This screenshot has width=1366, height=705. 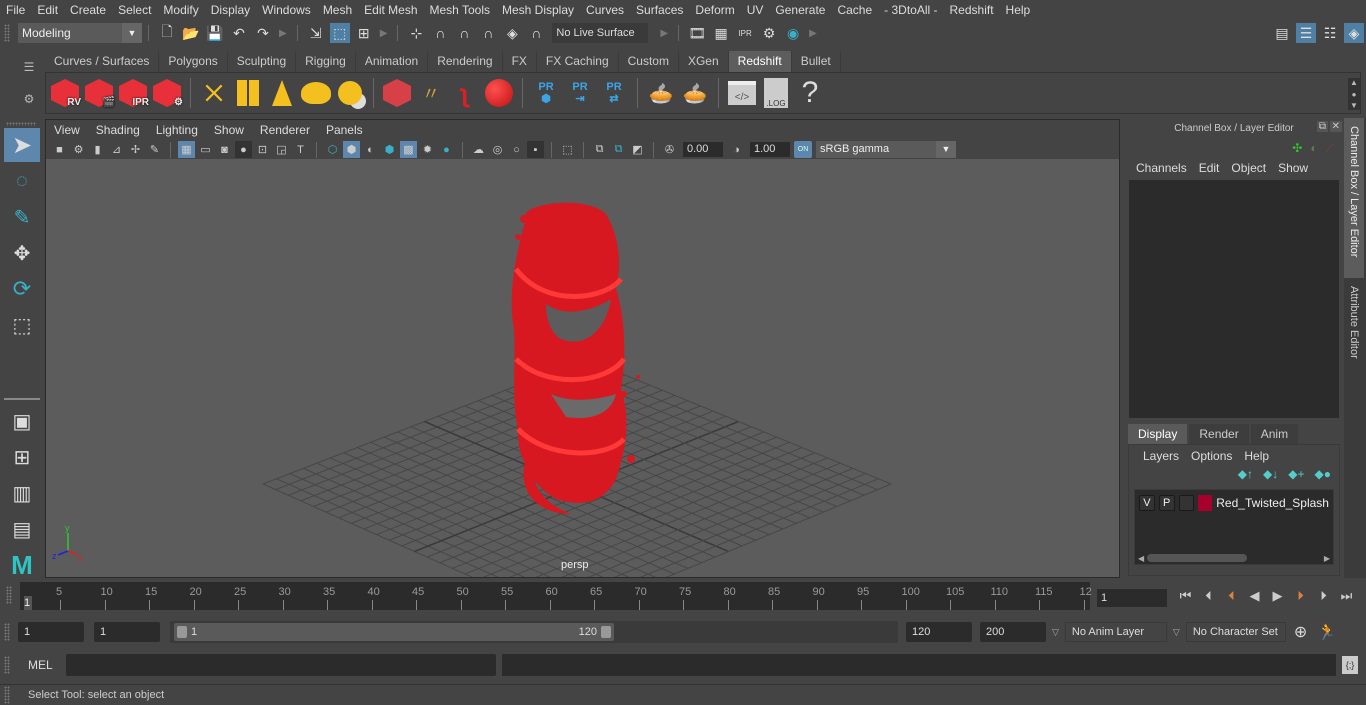 What do you see at coordinates (478, 149) in the screenshot?
I see `ambient-occlusion-icon: ☁` at bounding box center [478, 149].